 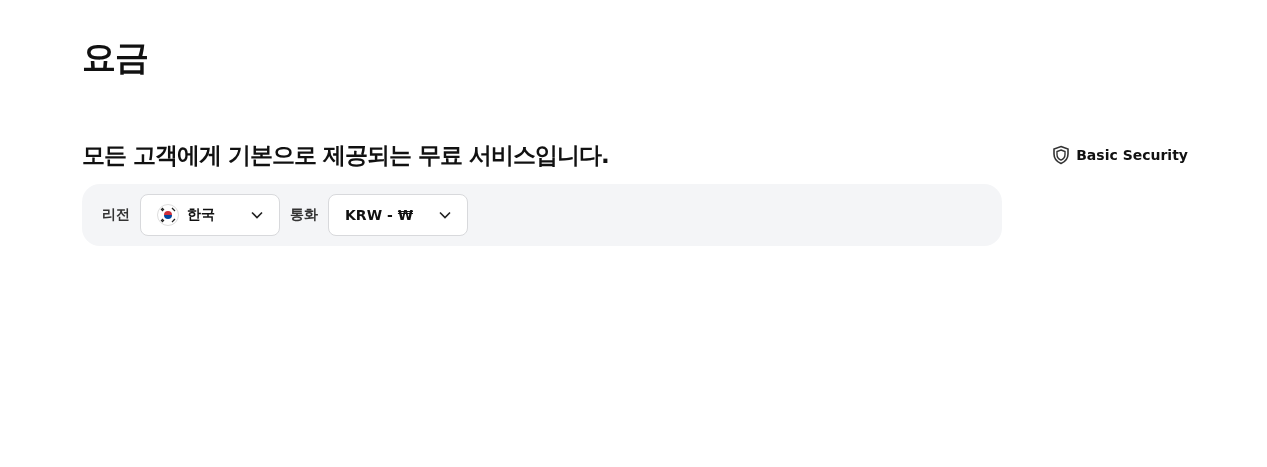 I want to click on headline: 모든 고객에게 기본으로 제공되는 무료 서비스입니다., so click(x=346, y=155).